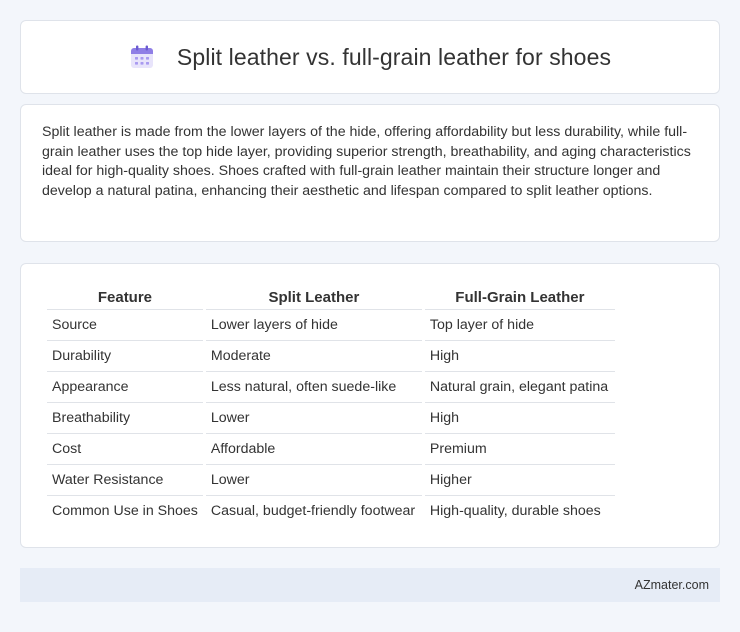  I want to click on split-leather-cell: Less natural, often suede-like, so click(313, 386).